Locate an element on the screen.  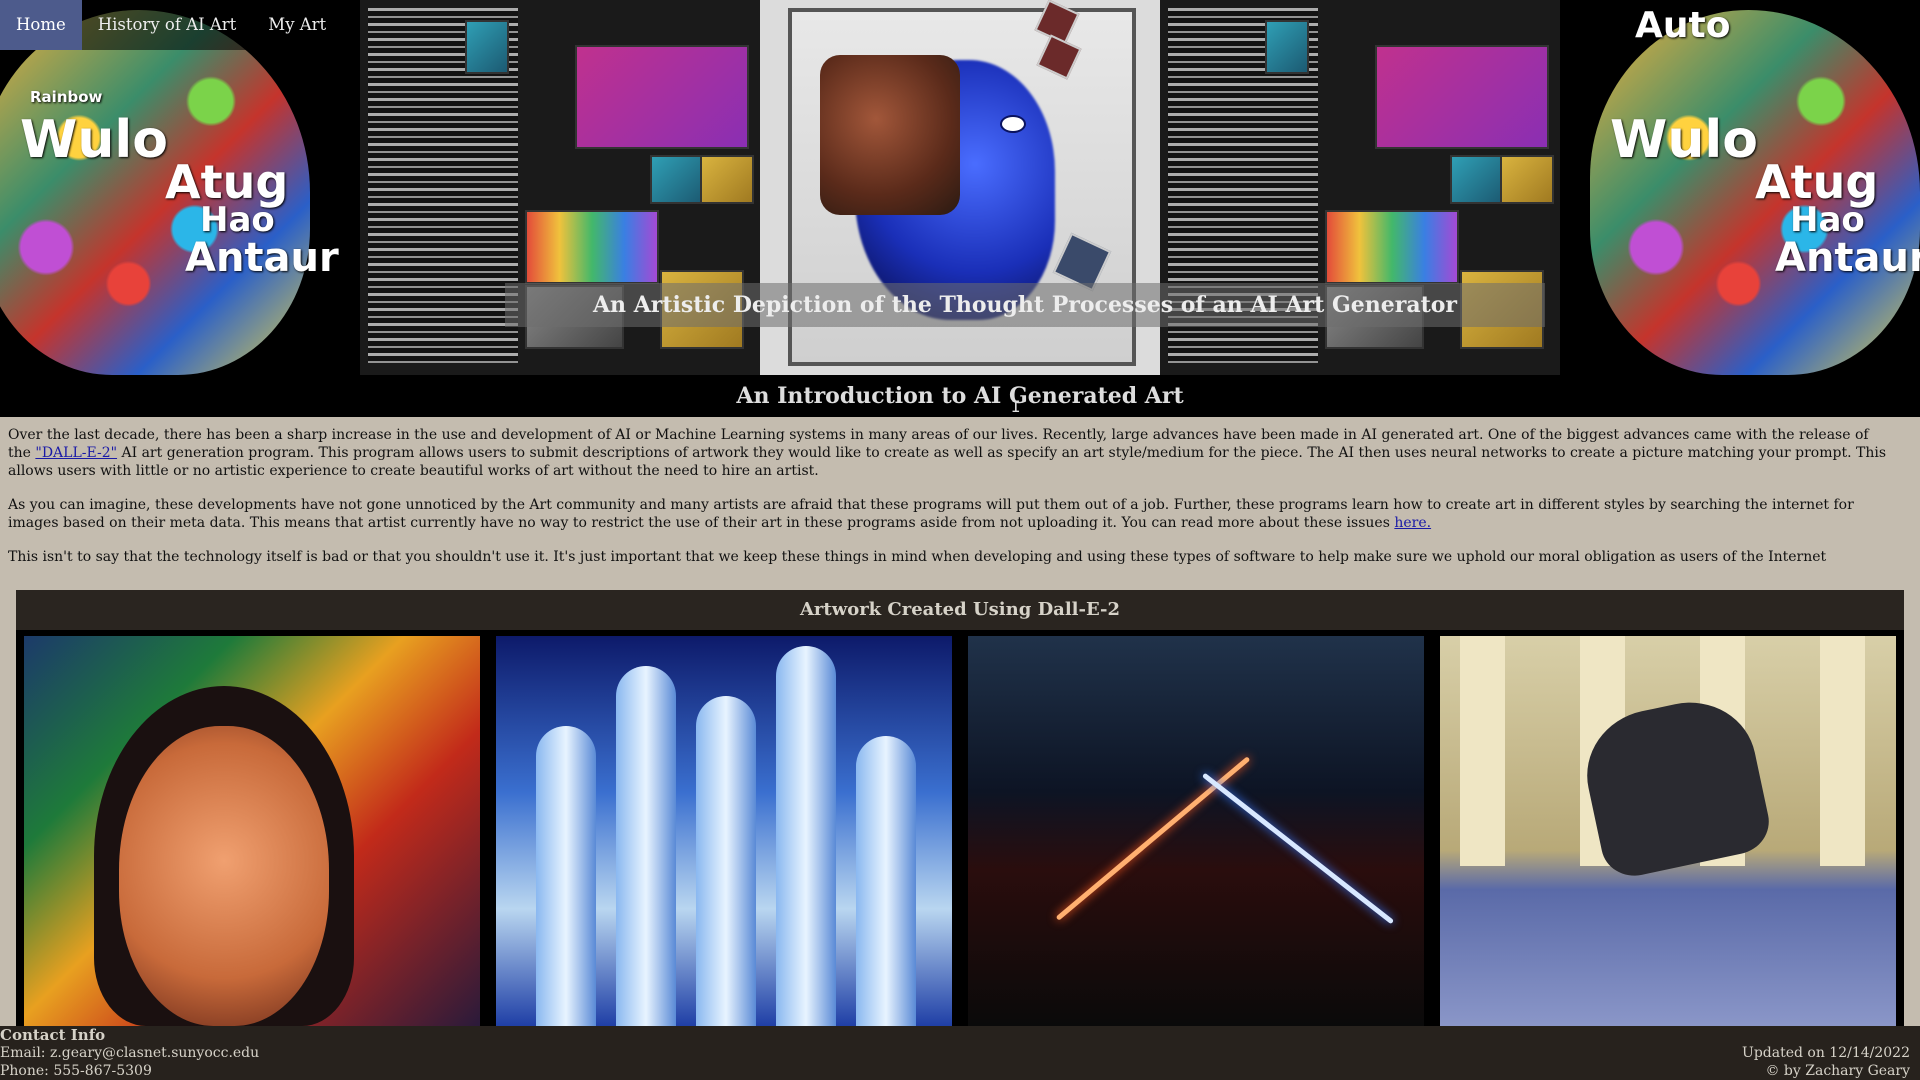
updated-date: Updated on 12/14/2022 is located at coordinates (1826, 1053).